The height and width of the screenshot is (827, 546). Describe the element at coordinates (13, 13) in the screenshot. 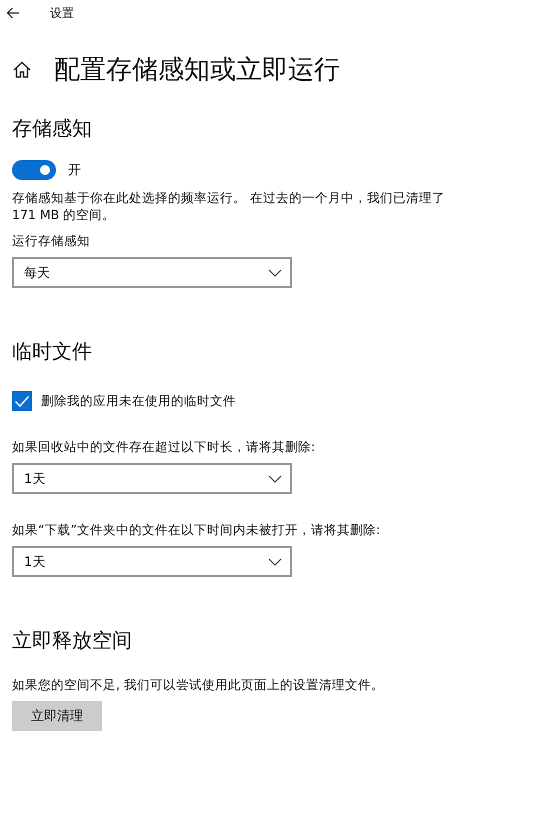

I see `back-icon` at that location.